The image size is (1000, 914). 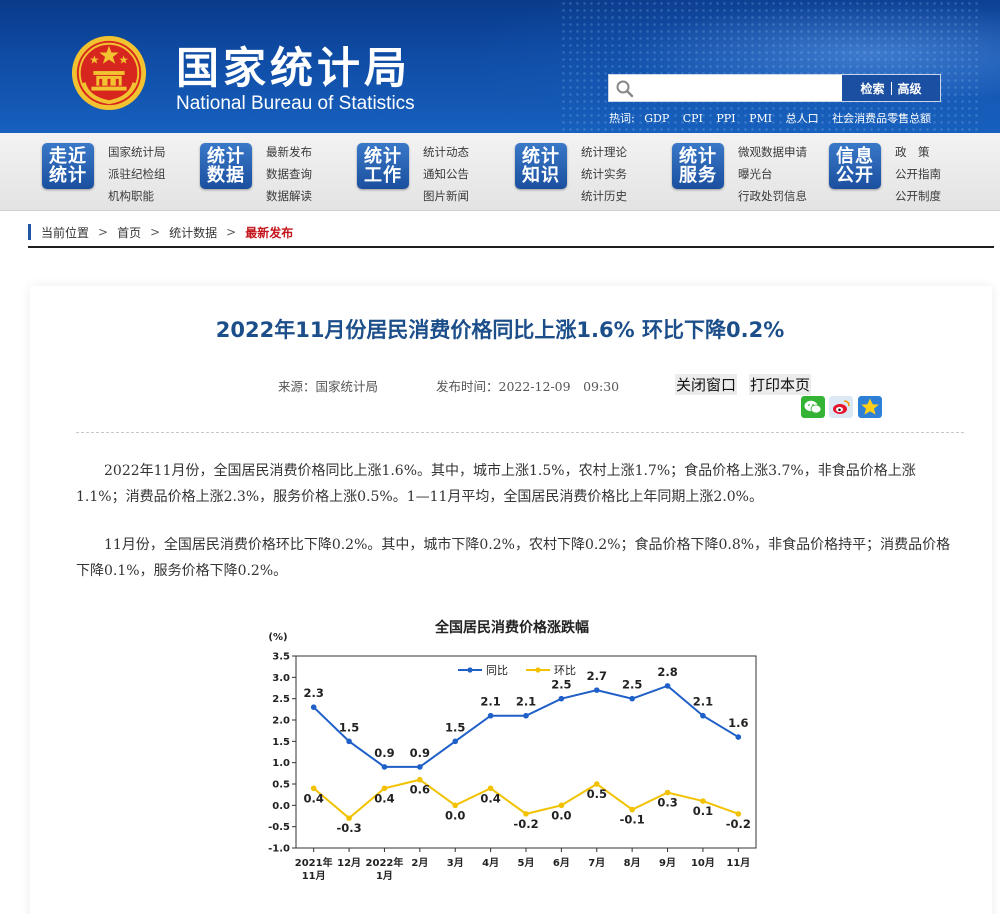 What do you see at coordinates (314, 693) in the screenshot?
I see `data-label: 2.3` at bounding box center [314, 693].